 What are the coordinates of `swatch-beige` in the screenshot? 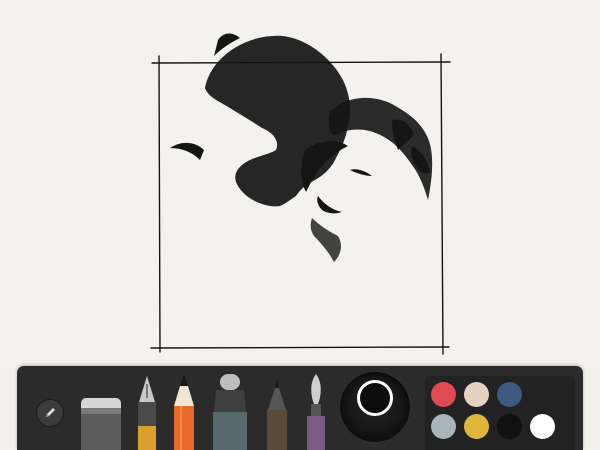 It's located at (476, 394).